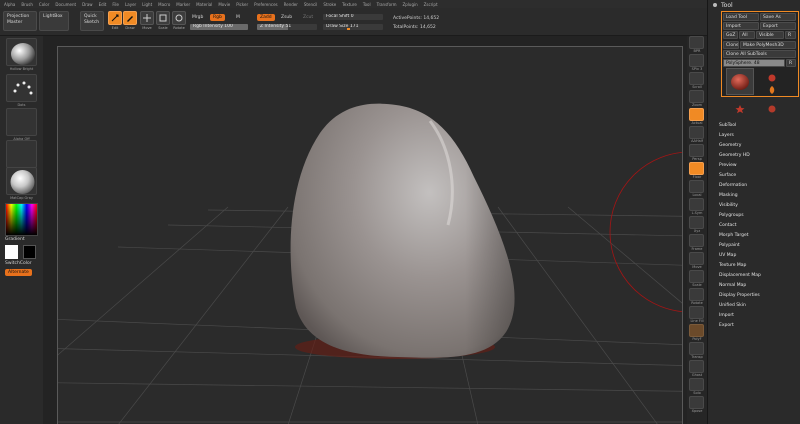 The width and height of the screenshot is (800, 424). What do you see at coordinates (387, 4) in the screenshot?
I see `menu-transform: Transform` at bounding box center [387, 4].